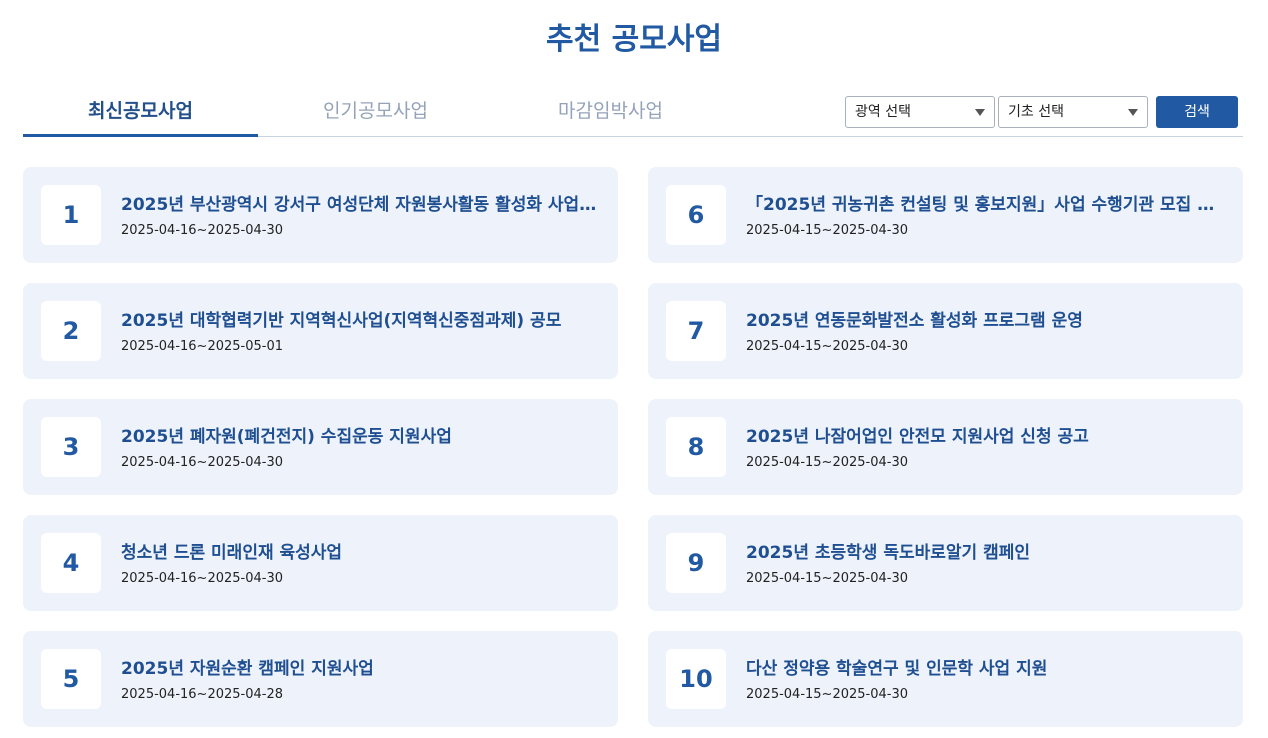 The image size is (1268, 738). Describe the element at coordinates (696, 331) in the screenshot. I see `item-number: 7` at that location.